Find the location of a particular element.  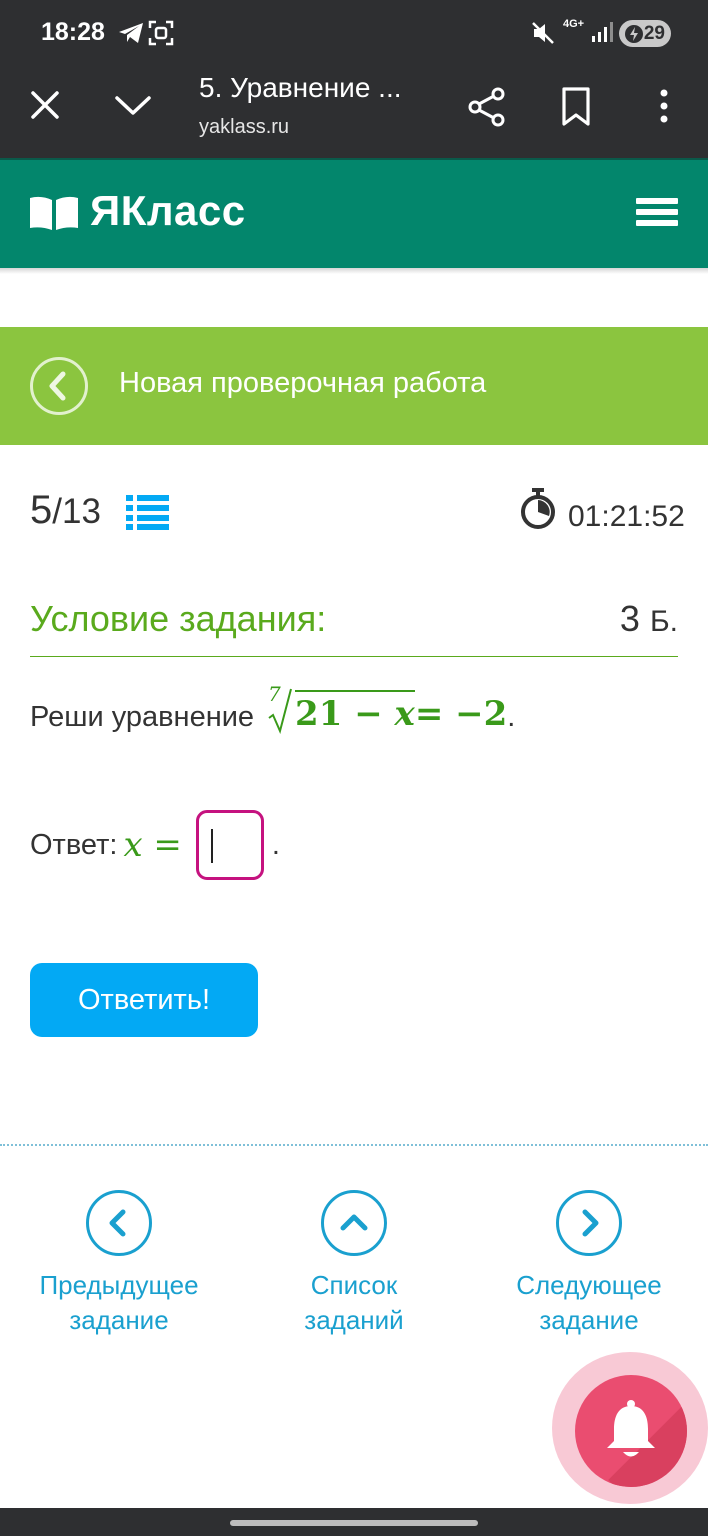

site-header: ЯКласс is located at coordinates (354, 213).